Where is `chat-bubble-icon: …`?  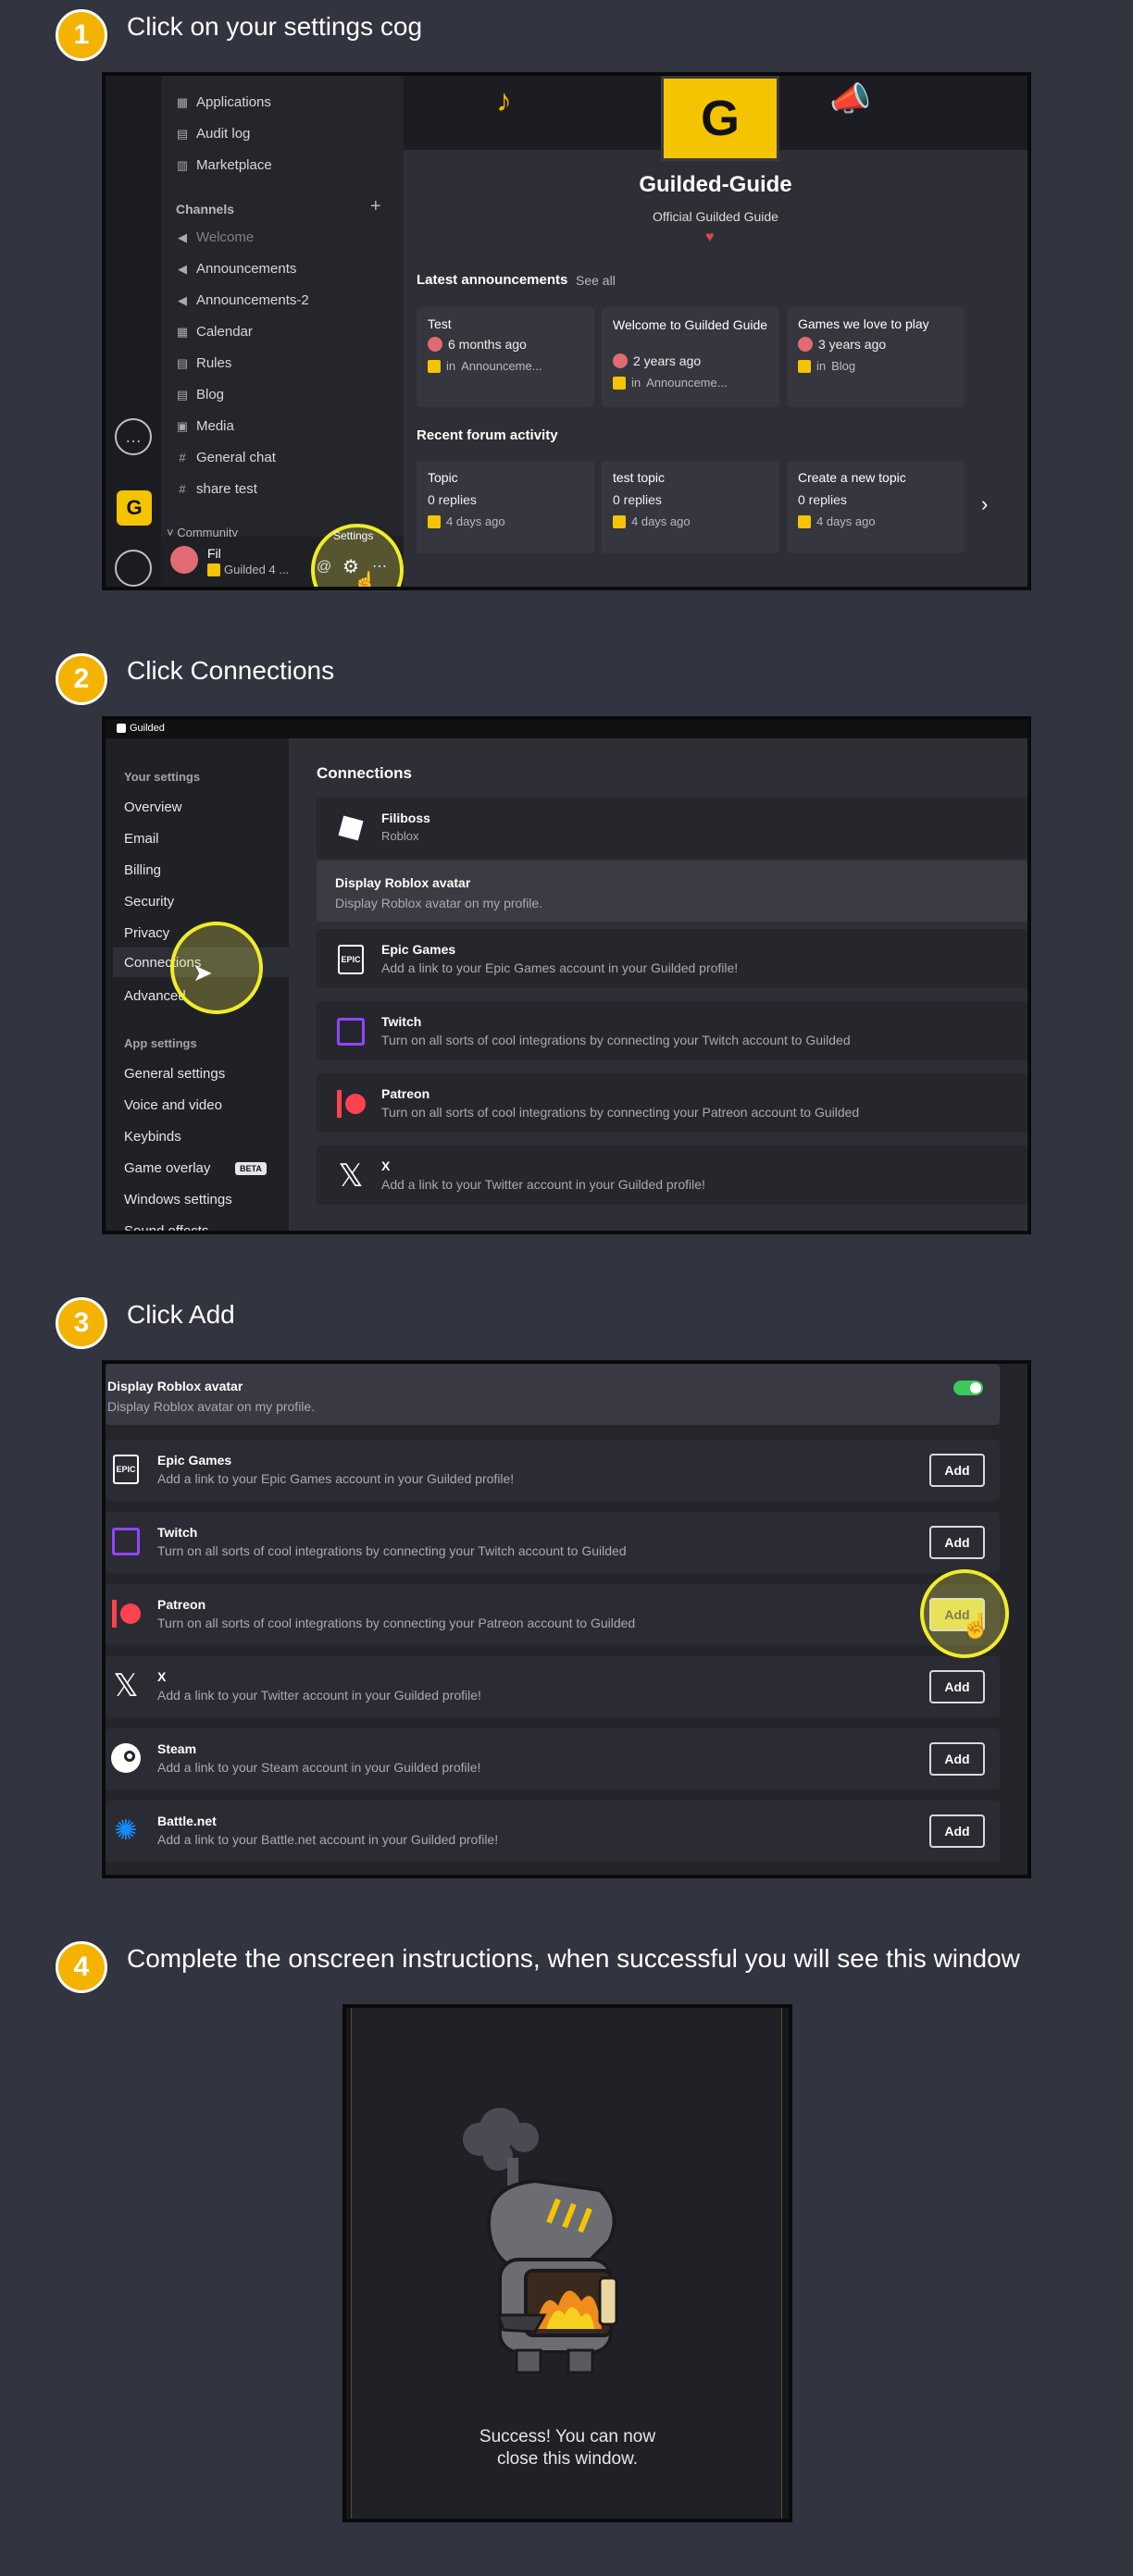 chat-bubble-icon: … is located at coordinates (133, 437).